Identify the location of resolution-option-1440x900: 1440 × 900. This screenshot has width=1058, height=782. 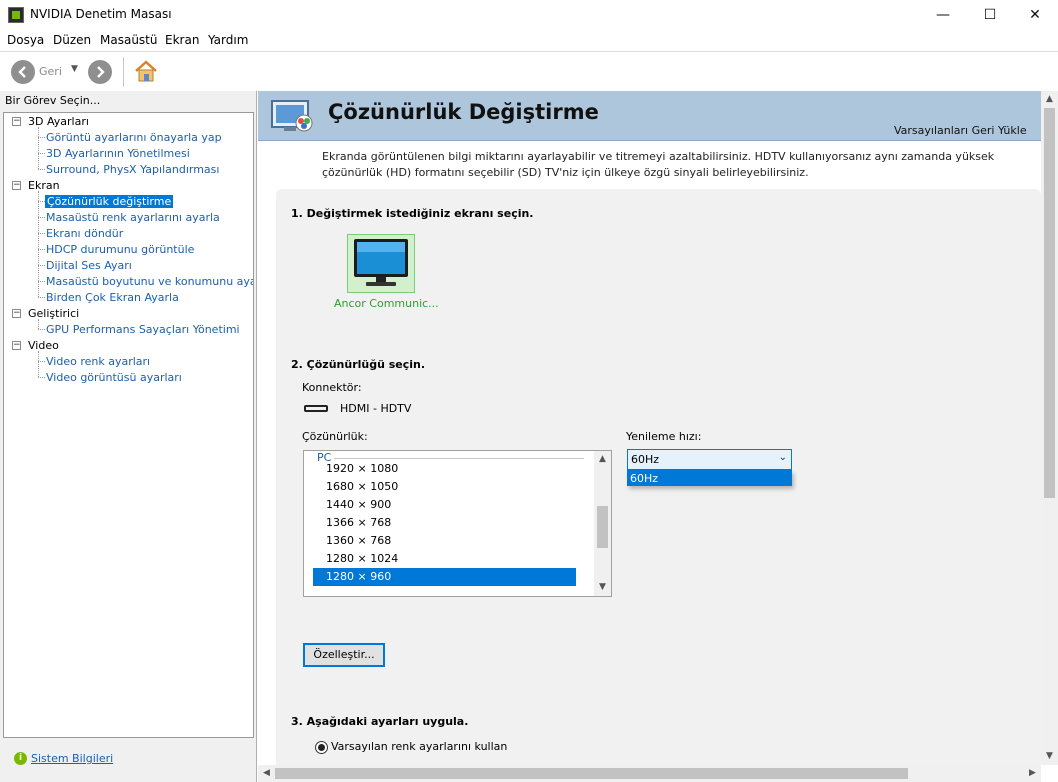
(444, 505).